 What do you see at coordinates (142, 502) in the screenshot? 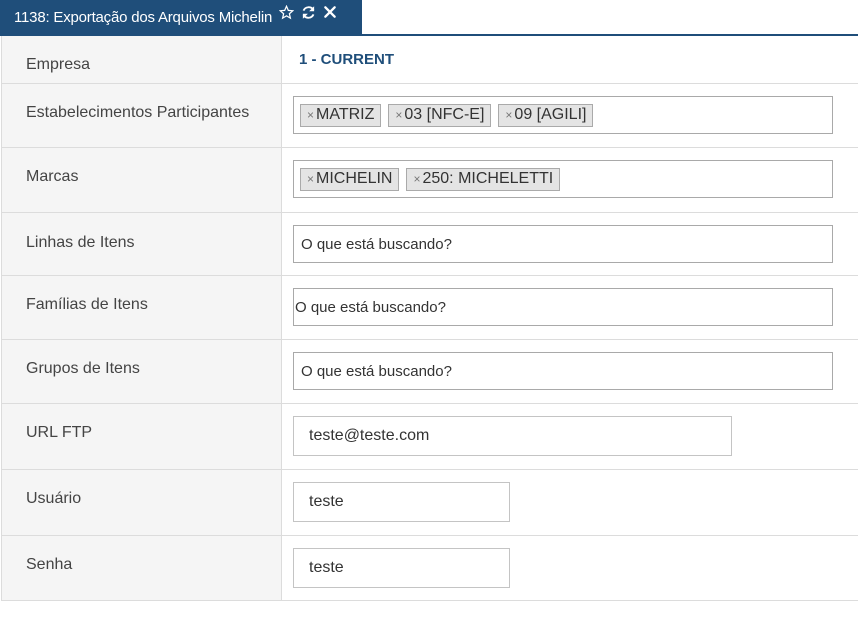
I see `usuario-label: Usuário` at bounding box center [142, 502].